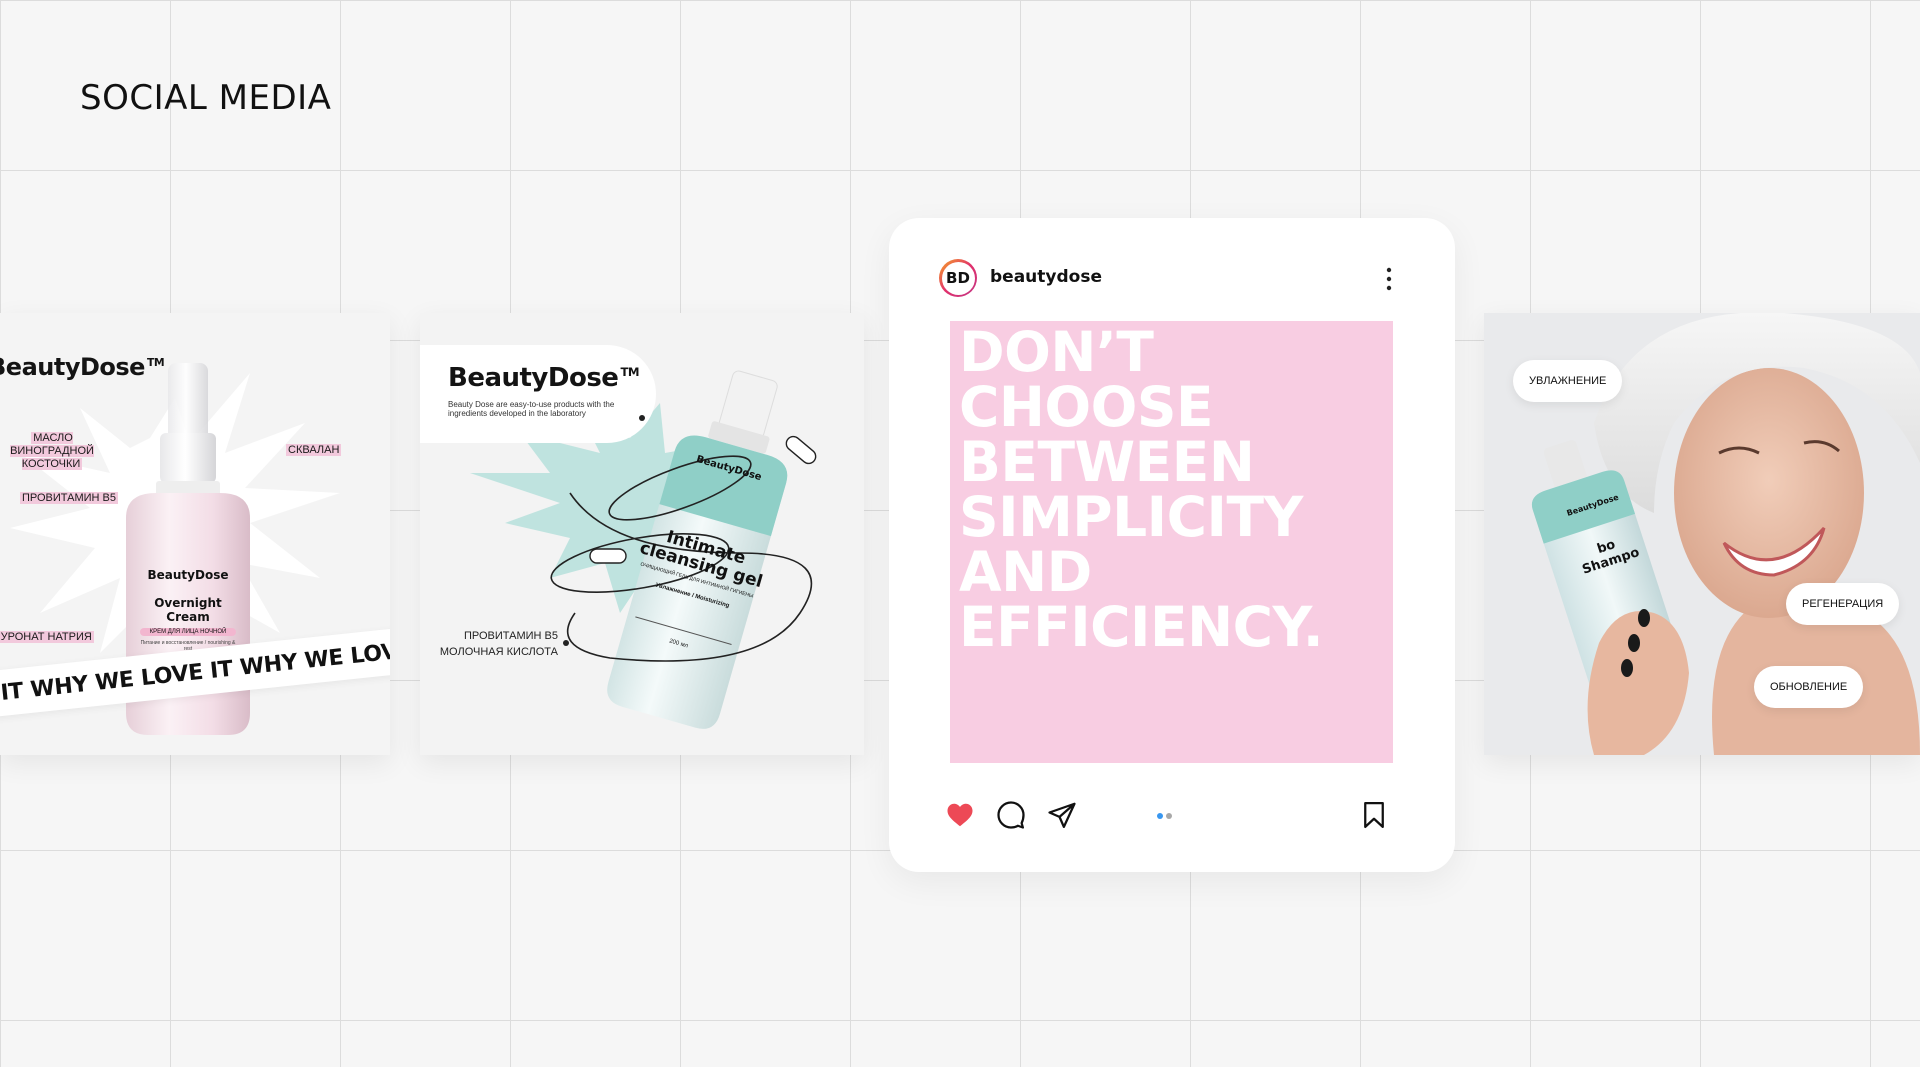 This screenshot has height=1067, width=1920. Describe the element at coordinates (1046, 277) in the screenshot. I see `username: beautydose` at that location.